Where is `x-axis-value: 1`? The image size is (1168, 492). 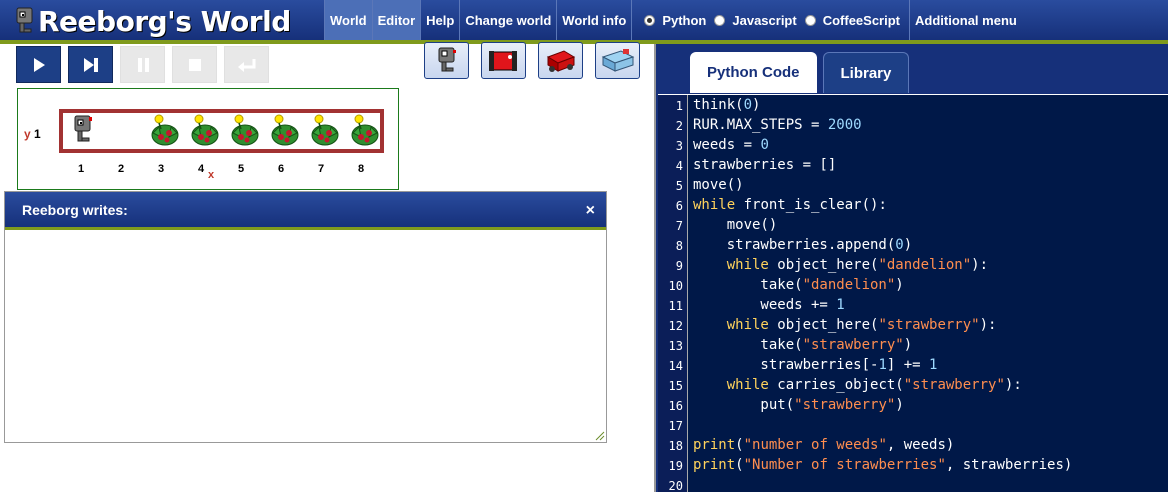 x-axis-value: 1 is located at coordinates (81, 169).